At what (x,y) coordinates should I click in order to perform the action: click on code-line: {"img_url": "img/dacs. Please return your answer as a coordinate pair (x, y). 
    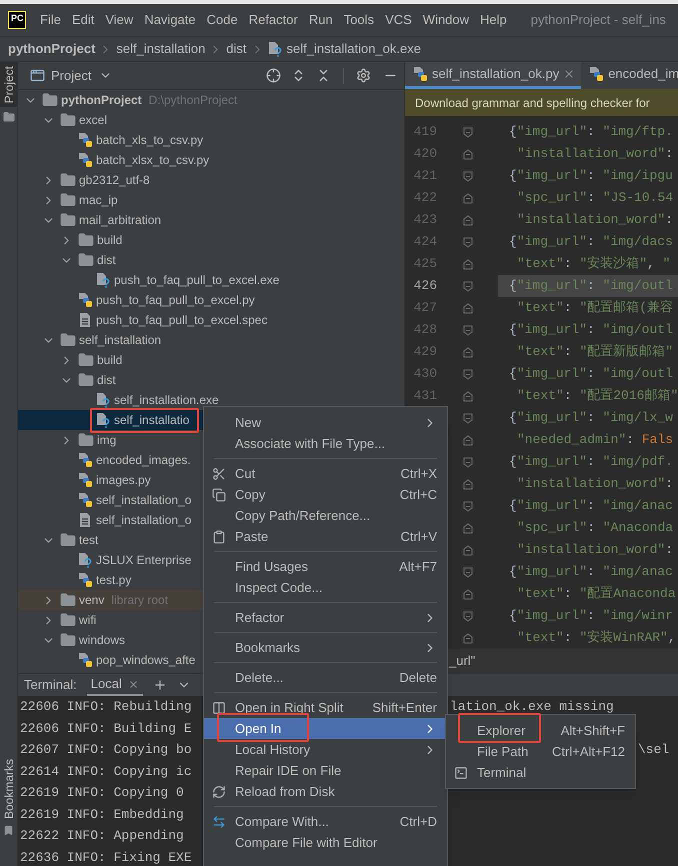
    Looking at the image, I should click on (591, 242).